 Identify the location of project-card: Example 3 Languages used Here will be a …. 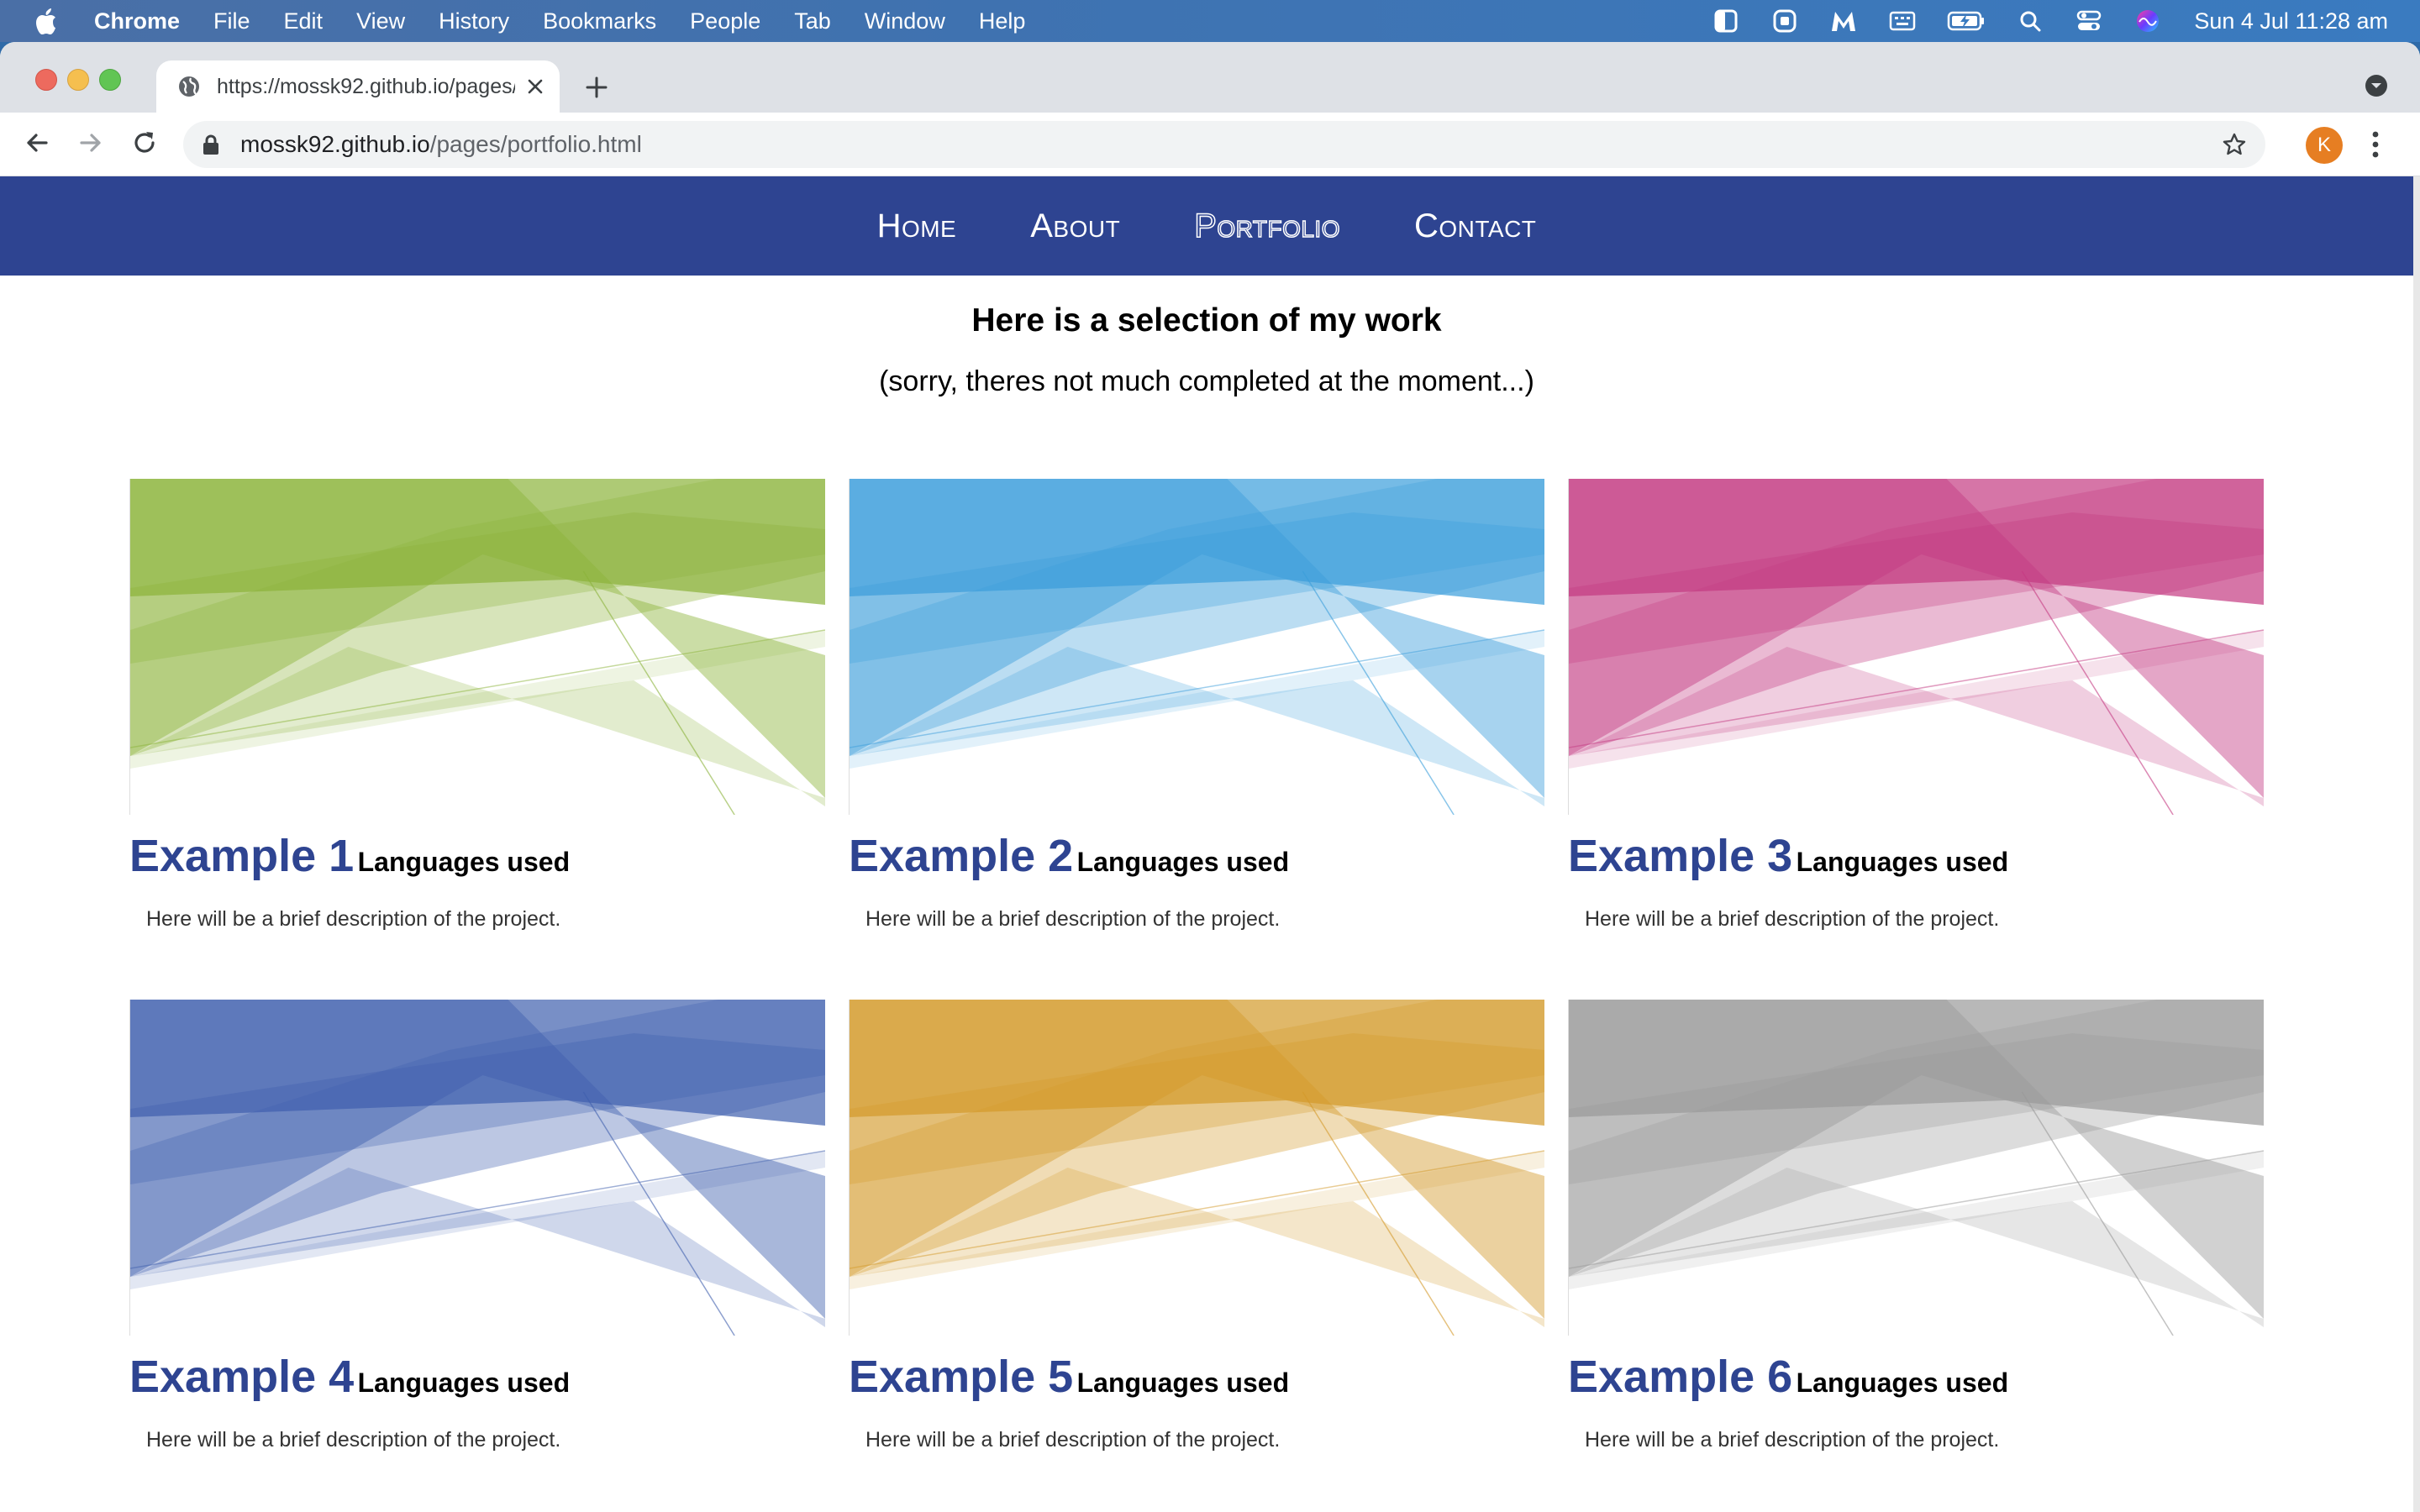
(1916, 705).